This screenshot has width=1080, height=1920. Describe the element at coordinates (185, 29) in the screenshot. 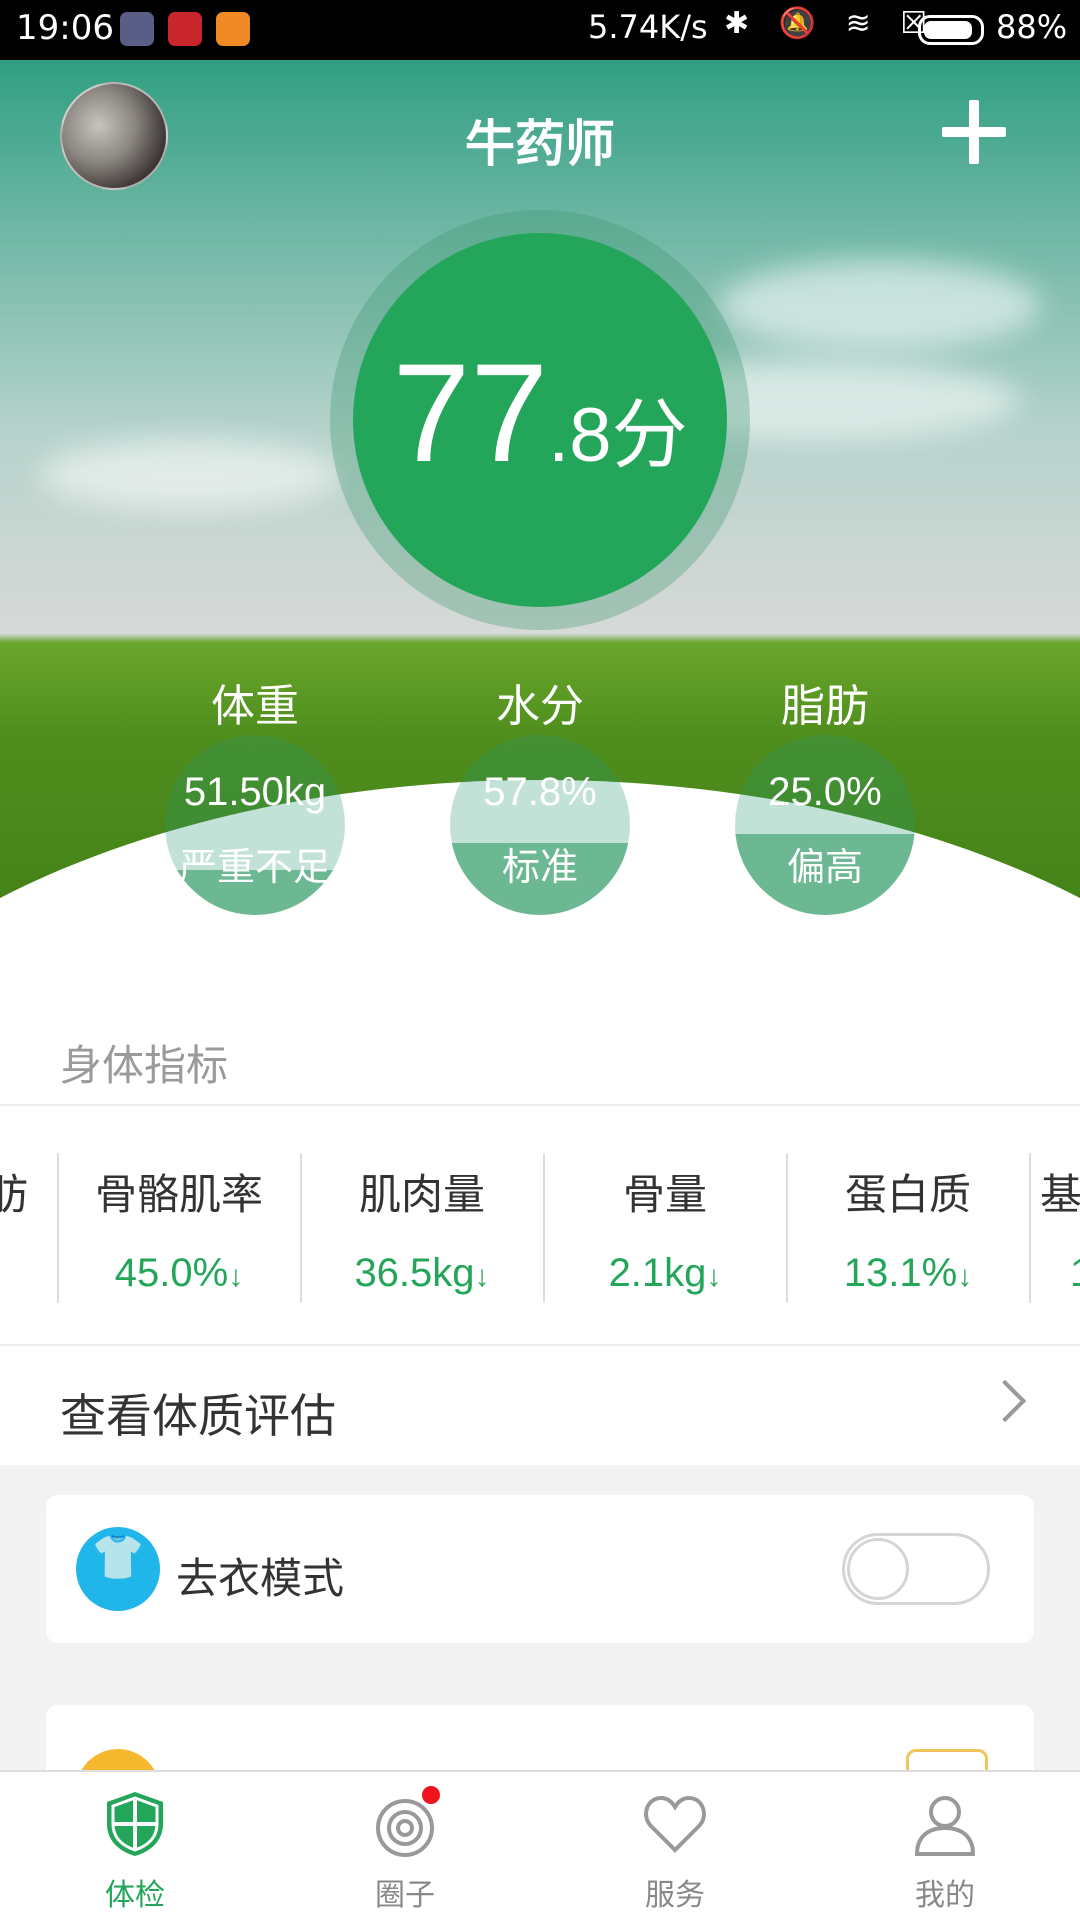

I see `ifly-notification-icon` at that location.